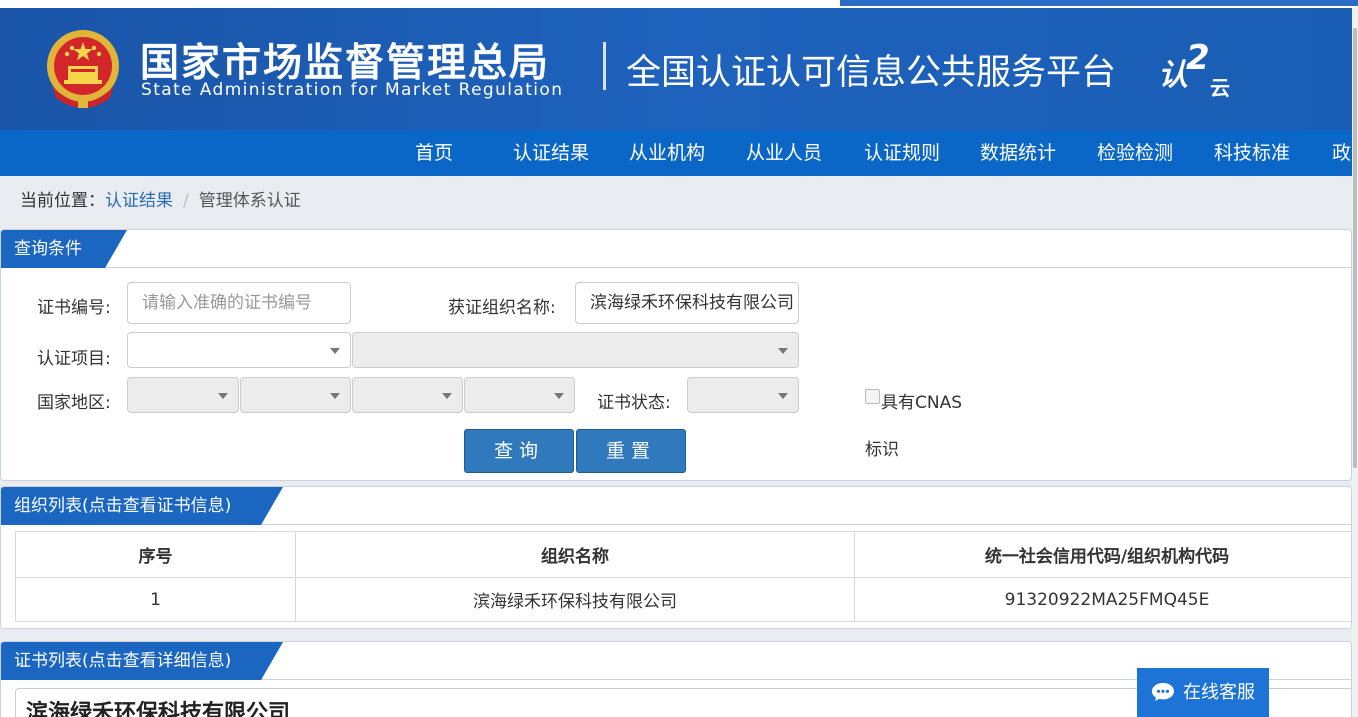 The width and height of the screenshot is (1358, 717). I want to click on cnas-label-line2: 标识, so click(882, 450).